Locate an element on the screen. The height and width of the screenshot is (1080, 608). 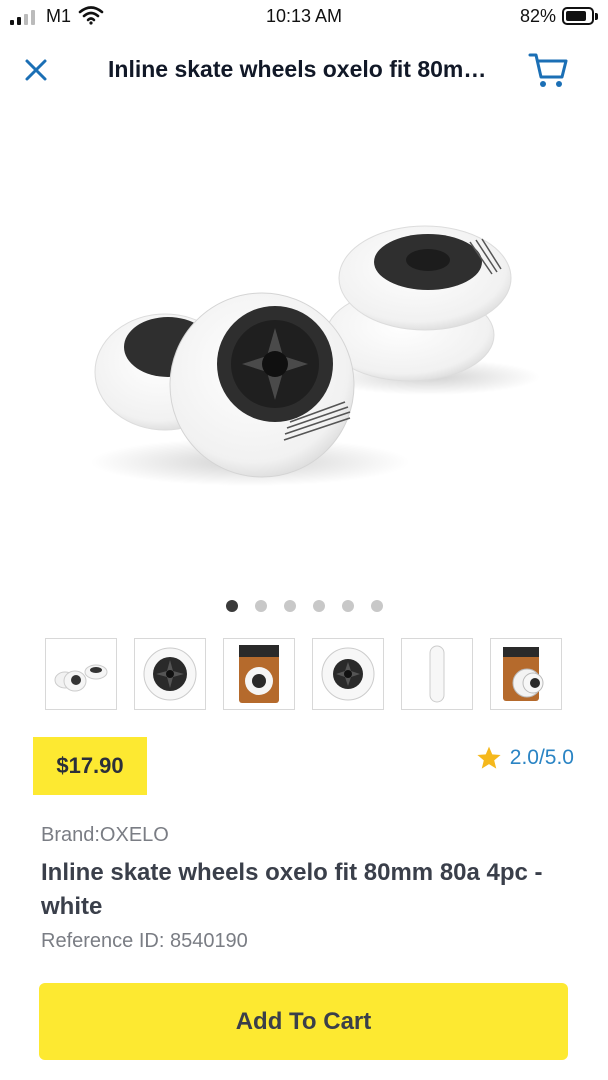
cart-icon is located at coordinates (548, 70).